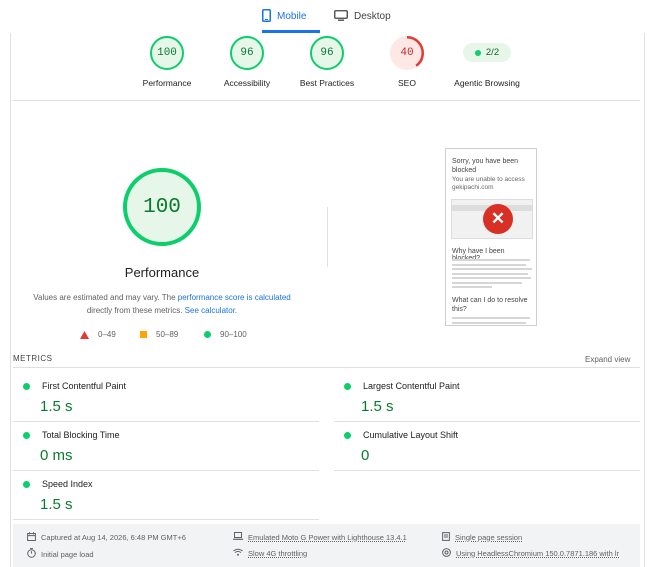 Image resolution: width=647 pixels, height=567 pixels. Describe the element at coordinates (372, 16) in the screenshot. I see `tab-desktop-label: Desktop` at that location.